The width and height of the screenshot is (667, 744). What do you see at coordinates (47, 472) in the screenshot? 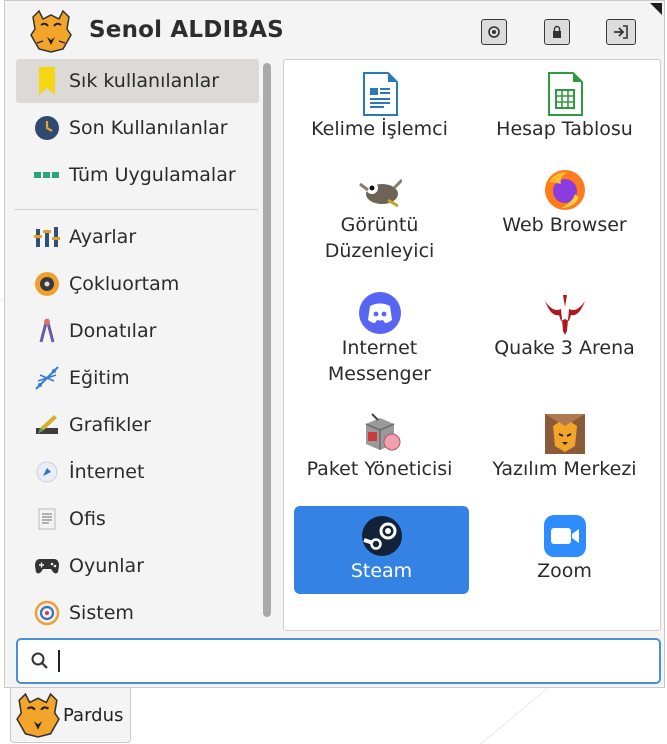
I see `internet-icon` at bounding box center [47, 472].